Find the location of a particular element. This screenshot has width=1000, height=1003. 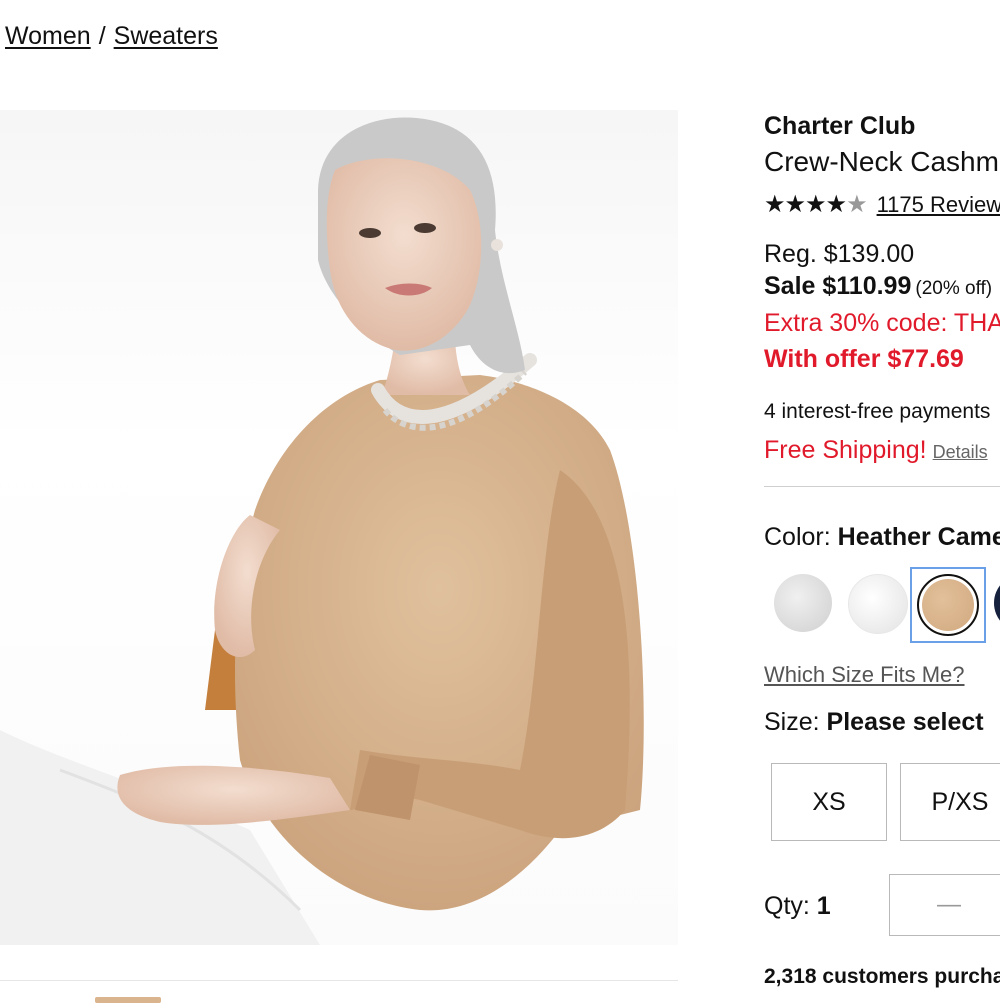

installments-text: 4 interest-free payments is located at coordinates (877, 411).